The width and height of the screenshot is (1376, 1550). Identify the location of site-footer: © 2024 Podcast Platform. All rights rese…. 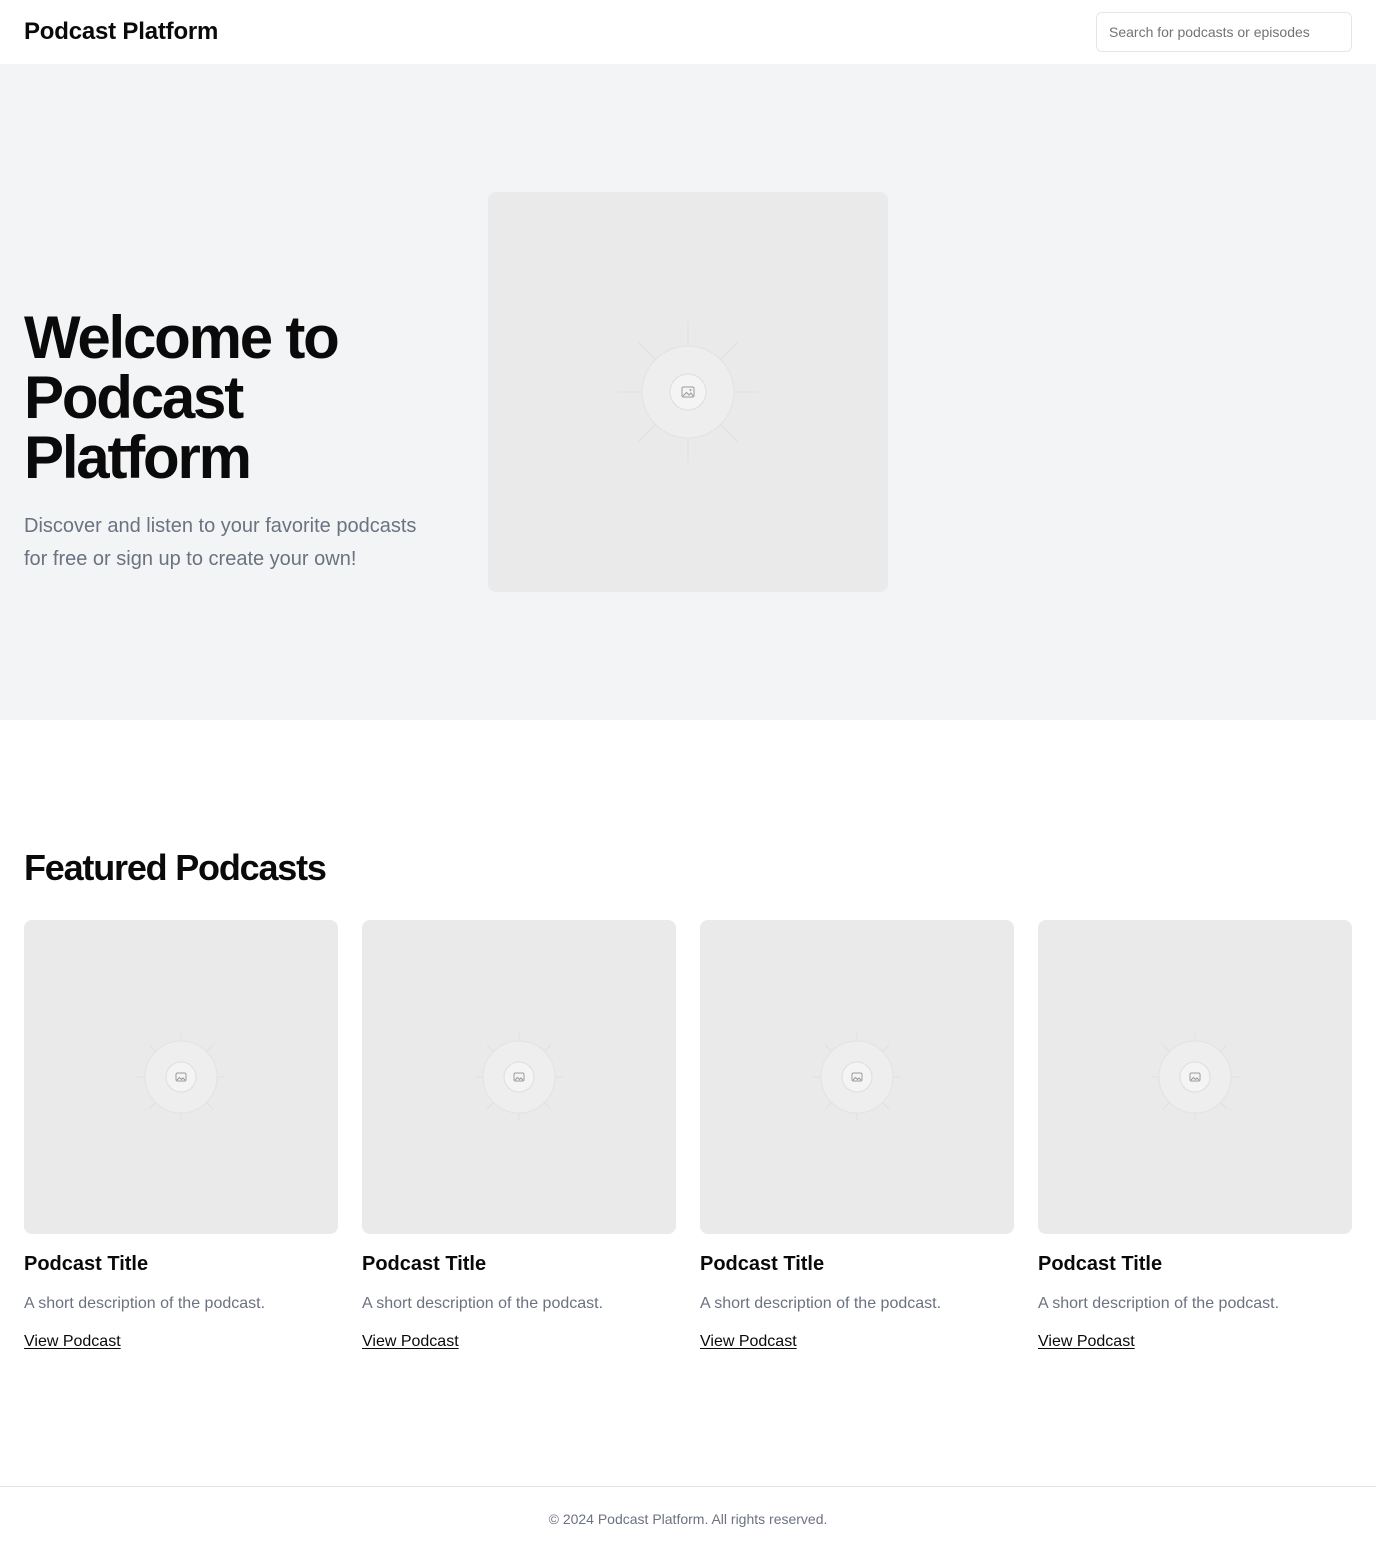
(688, 1518).